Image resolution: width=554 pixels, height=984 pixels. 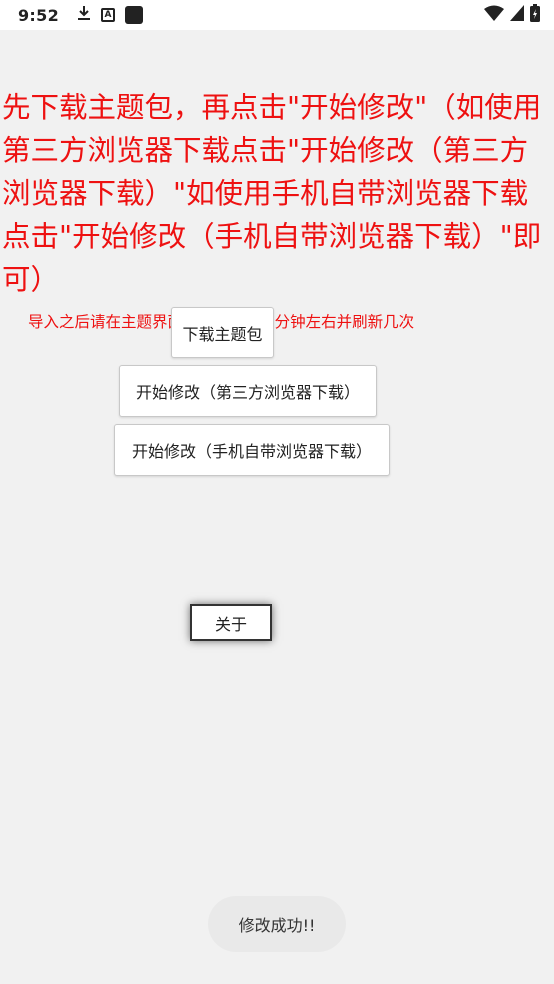 I want to click on toast-message: 修改成功!!, so click(x=277, y=924).